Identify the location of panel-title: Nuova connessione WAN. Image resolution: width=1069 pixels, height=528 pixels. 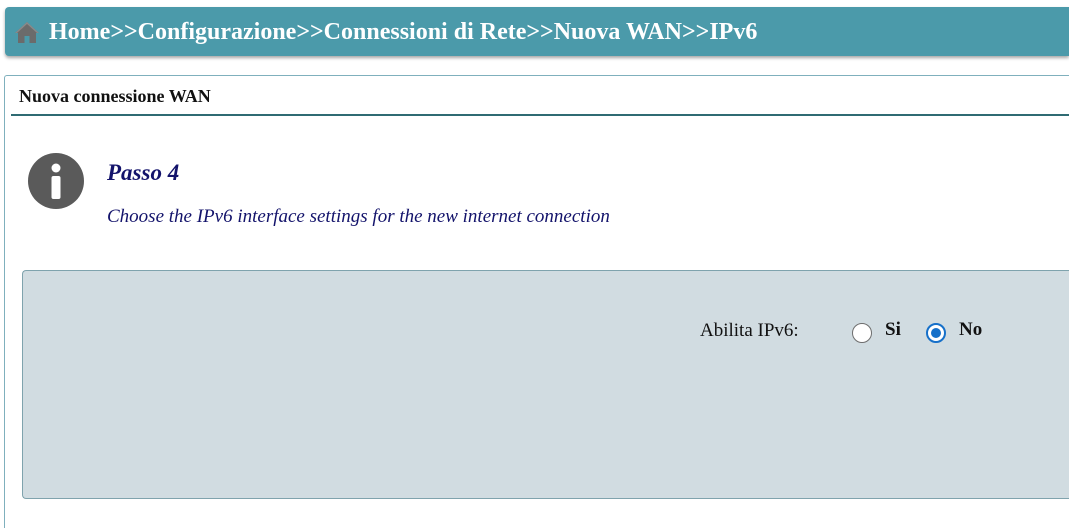
(115, 96).